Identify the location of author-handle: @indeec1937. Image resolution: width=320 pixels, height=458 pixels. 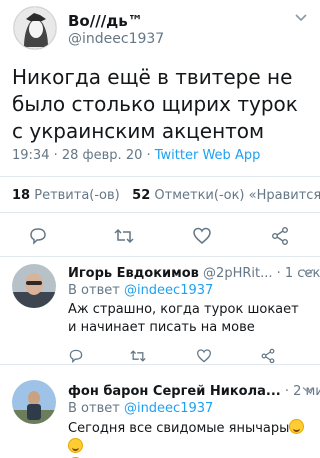
(116, 39).